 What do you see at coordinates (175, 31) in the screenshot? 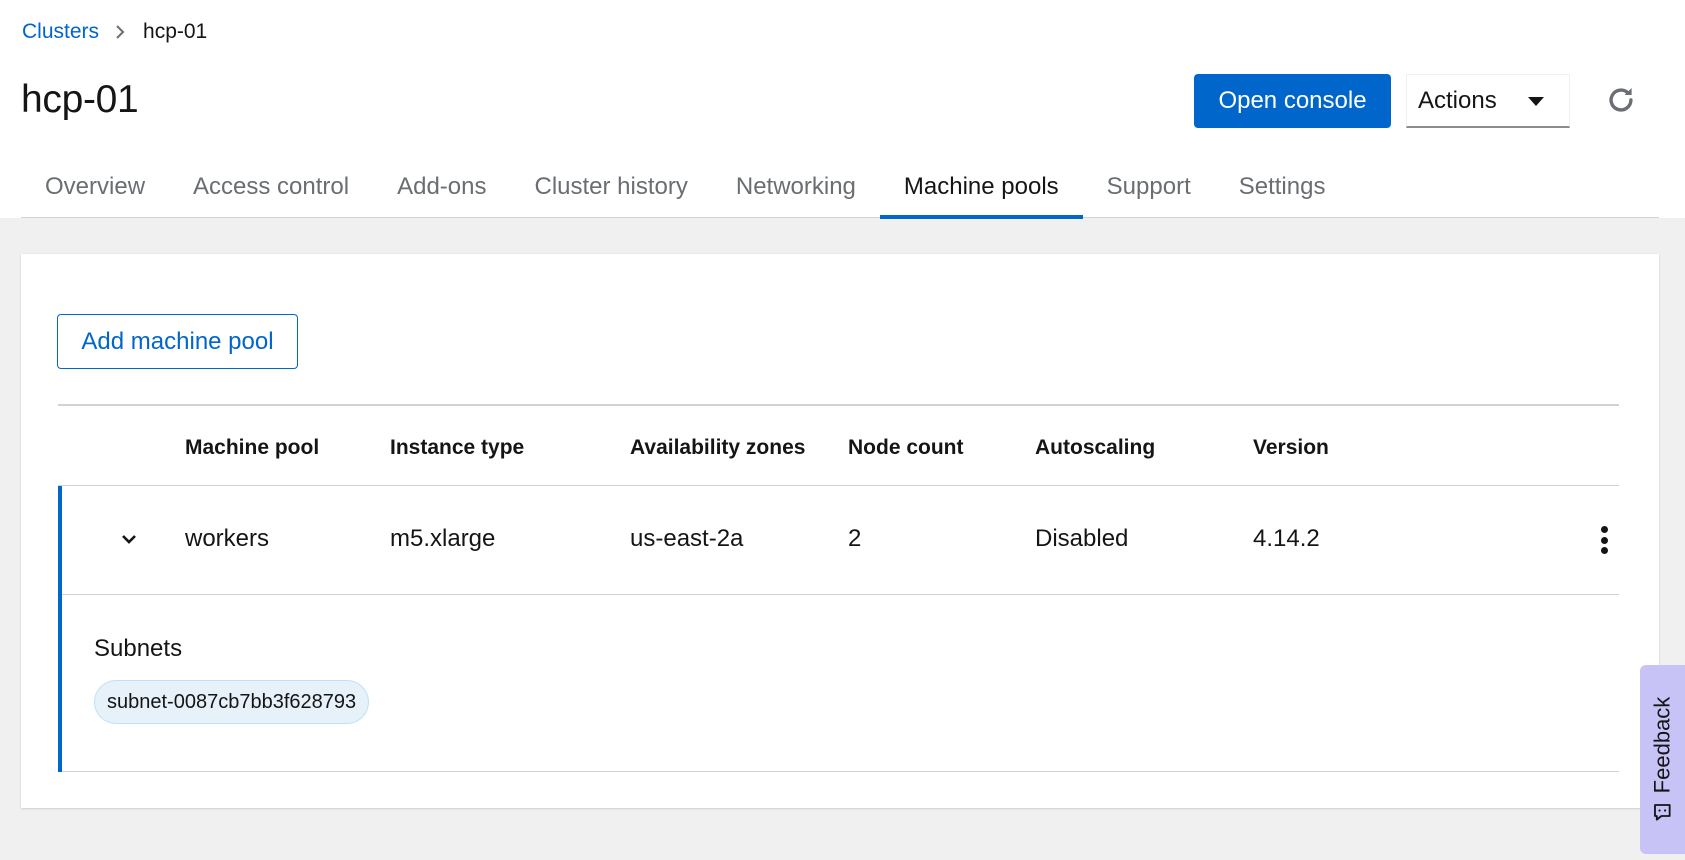
I see `breadcrumb-current: hcp-01` at bounding box center [175, 31].